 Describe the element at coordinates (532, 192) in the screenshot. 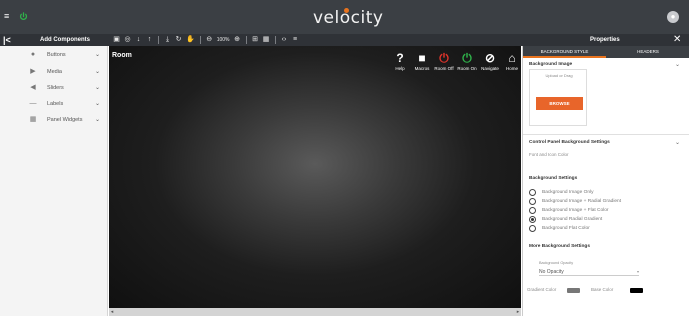

I see `radio-background-image-only` at that location.